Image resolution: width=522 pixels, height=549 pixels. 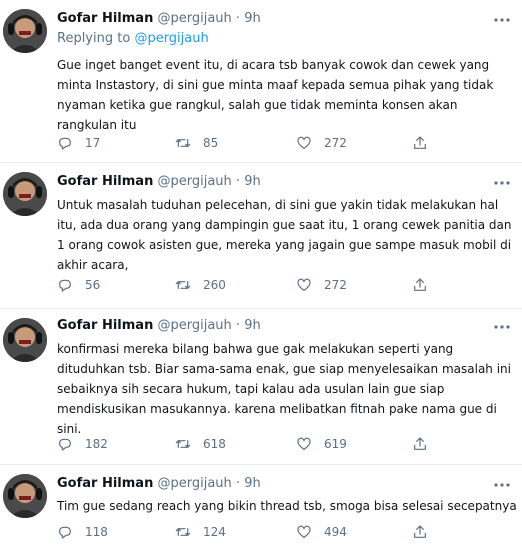 I want to click on tweet-actions: 17 85 272, so click(x=287, y=143).